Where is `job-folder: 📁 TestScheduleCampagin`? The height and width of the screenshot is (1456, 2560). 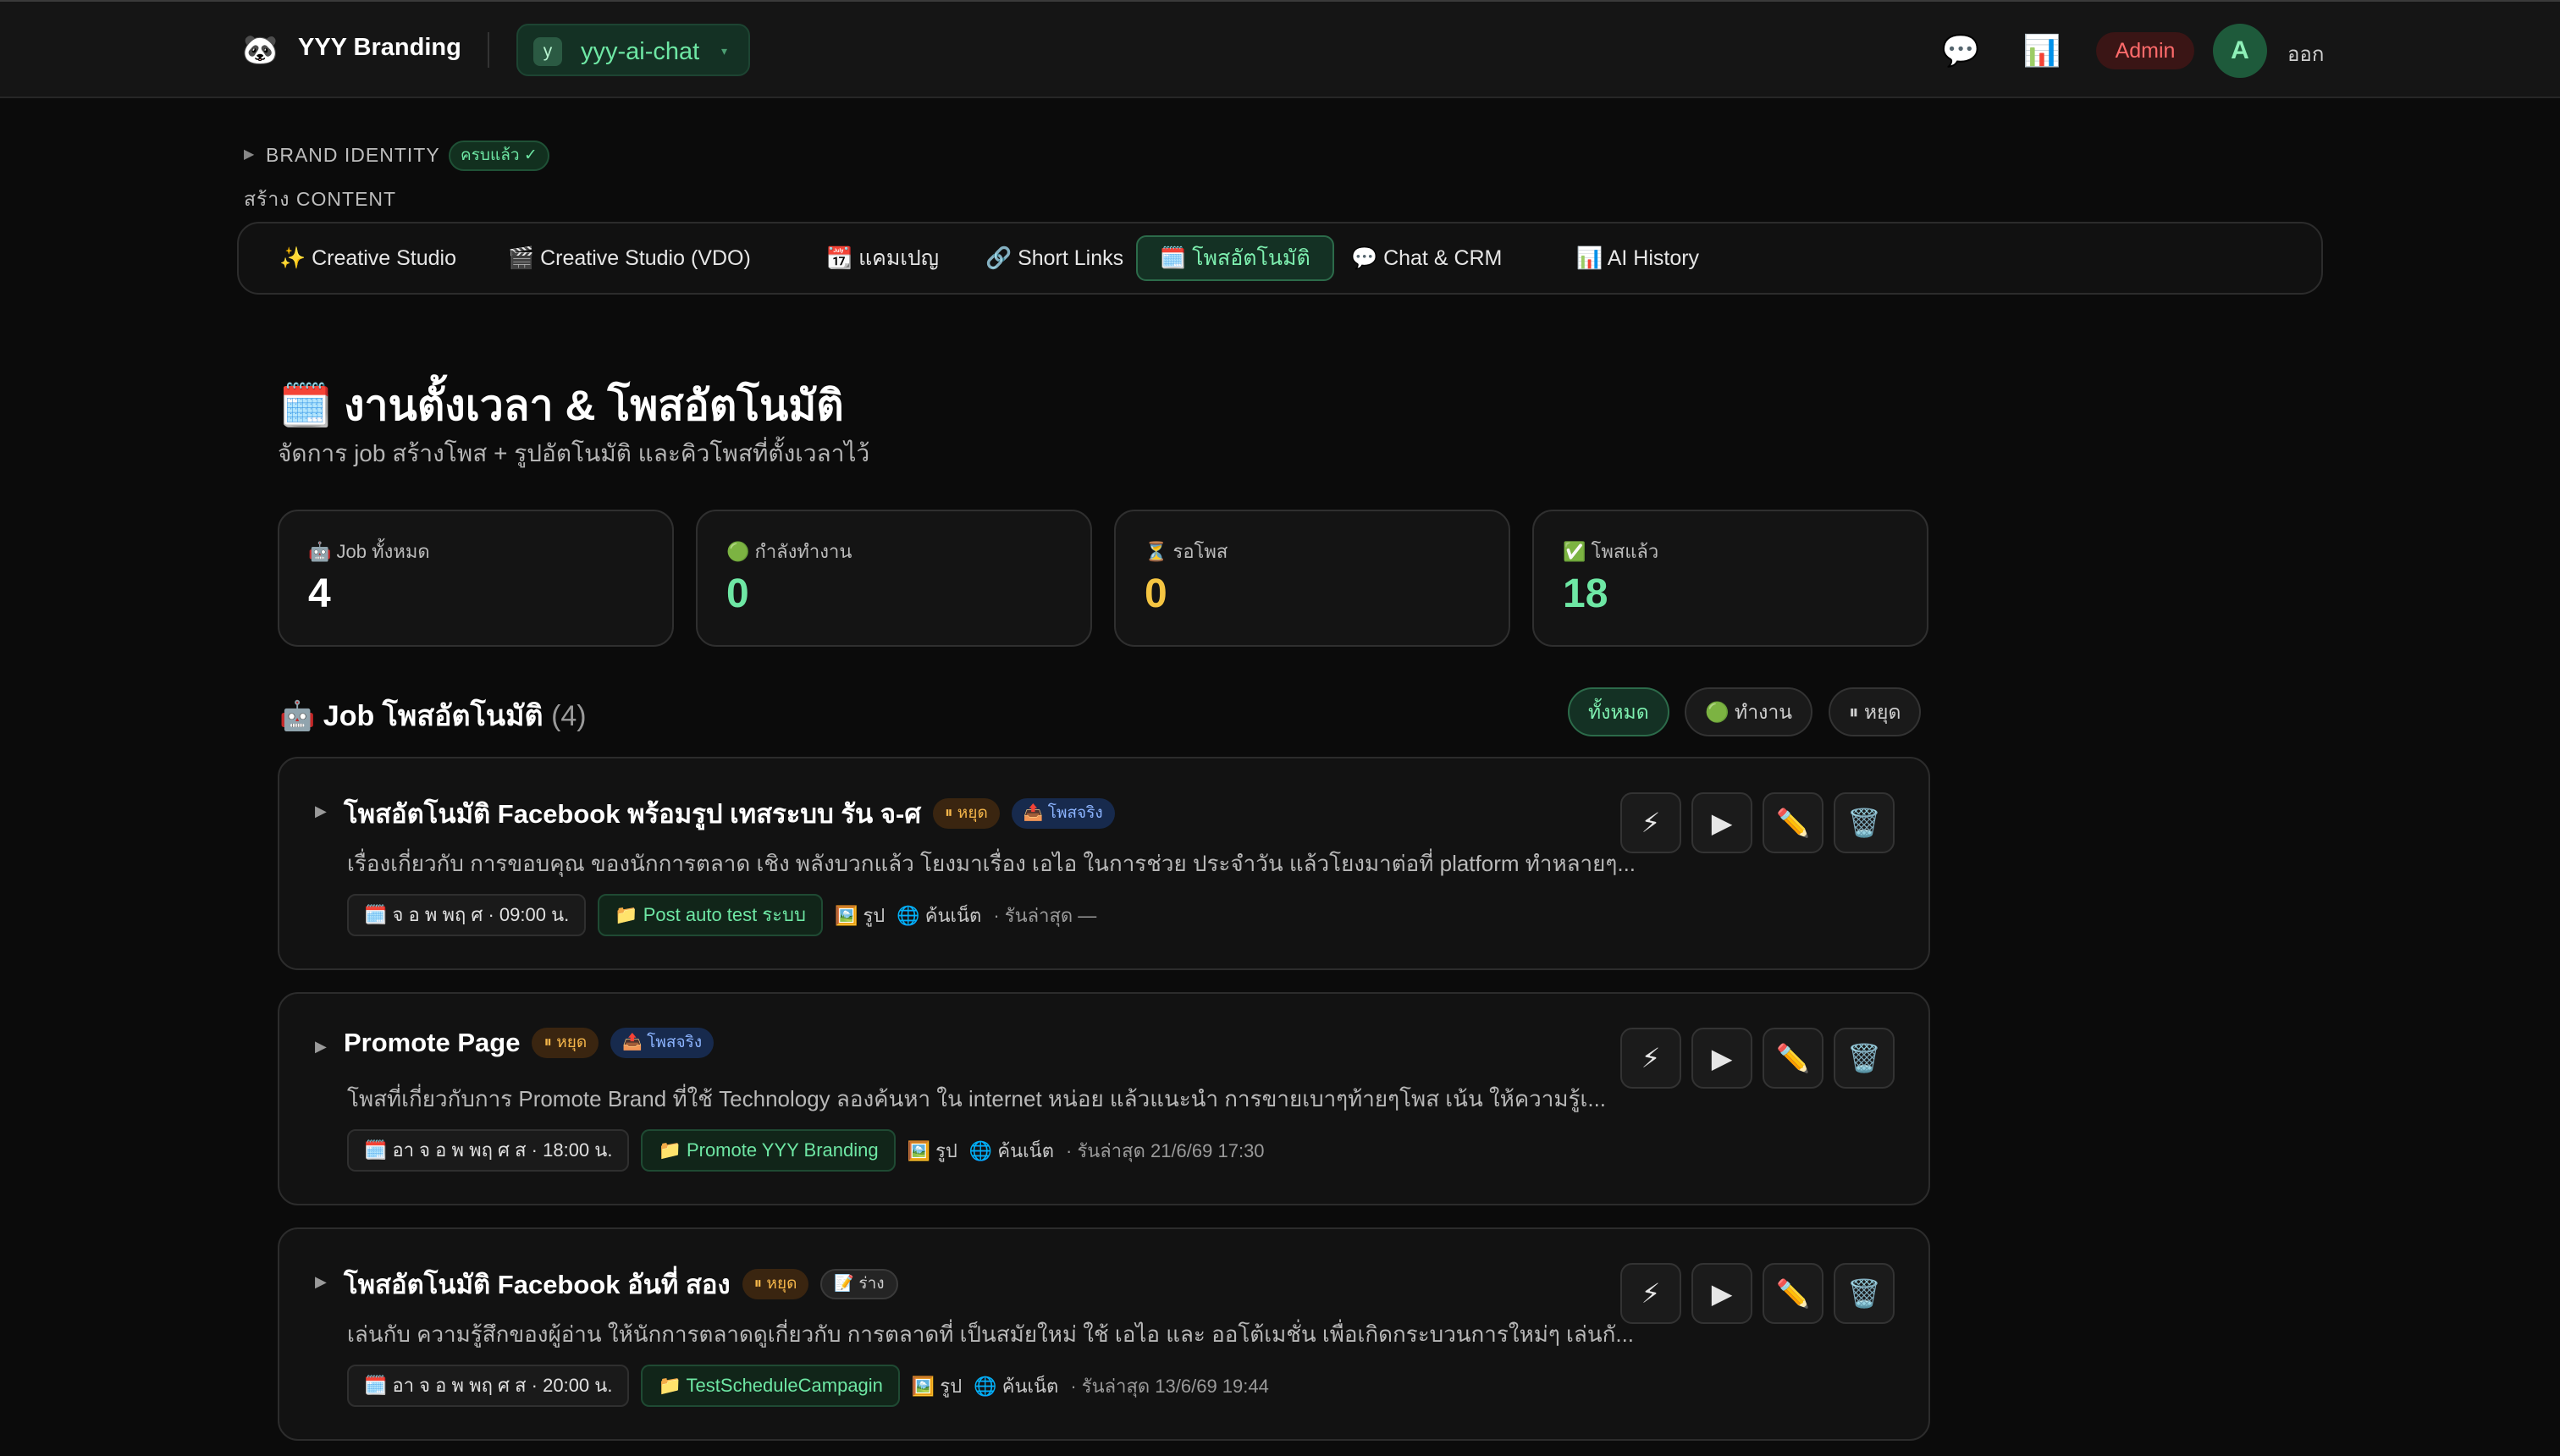
job-folder: 📁 TestScheduleCampagin is located at coordinates (770, 1386).